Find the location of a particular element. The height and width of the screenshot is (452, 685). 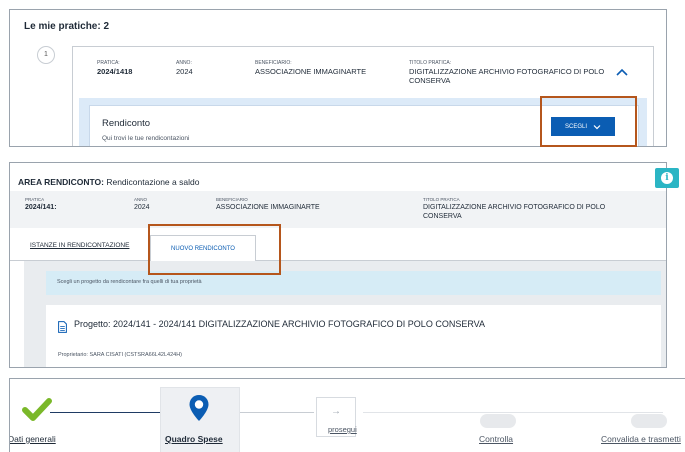

pratiche-title: Le mie pratiche: 2 is located at coordinates (67, 26).